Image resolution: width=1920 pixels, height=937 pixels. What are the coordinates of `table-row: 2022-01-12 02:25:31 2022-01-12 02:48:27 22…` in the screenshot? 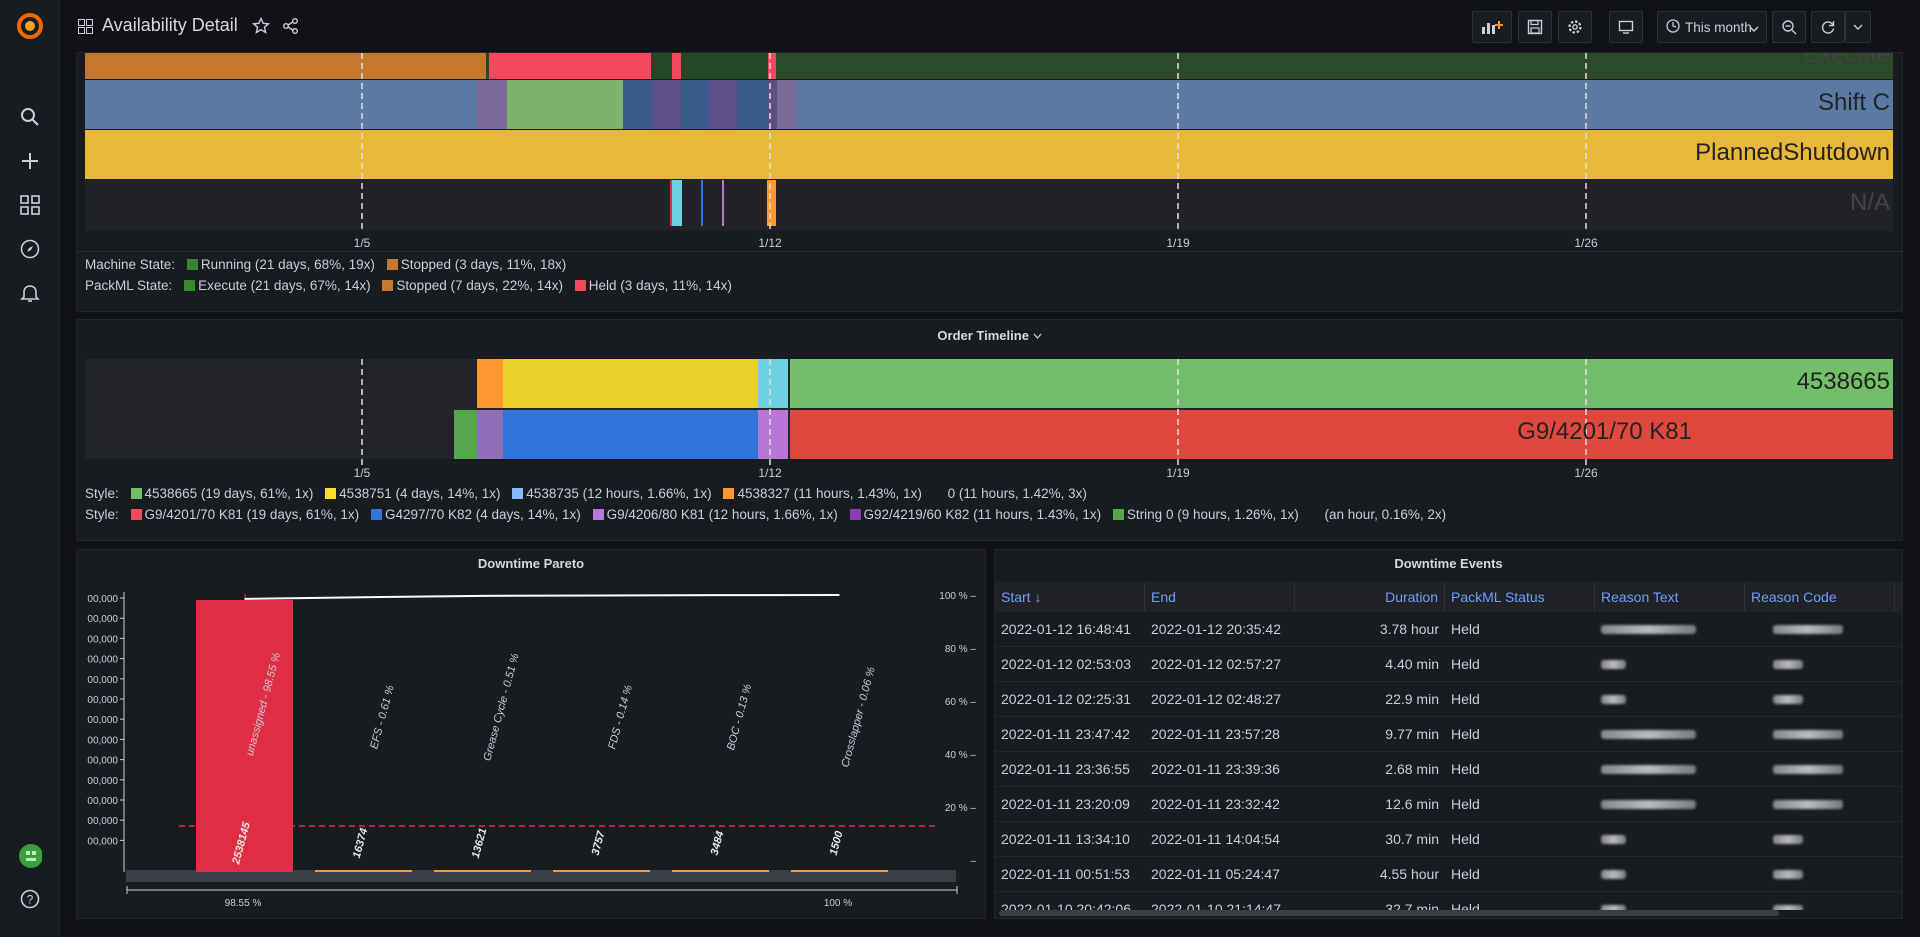 It's located at (1448, 699).